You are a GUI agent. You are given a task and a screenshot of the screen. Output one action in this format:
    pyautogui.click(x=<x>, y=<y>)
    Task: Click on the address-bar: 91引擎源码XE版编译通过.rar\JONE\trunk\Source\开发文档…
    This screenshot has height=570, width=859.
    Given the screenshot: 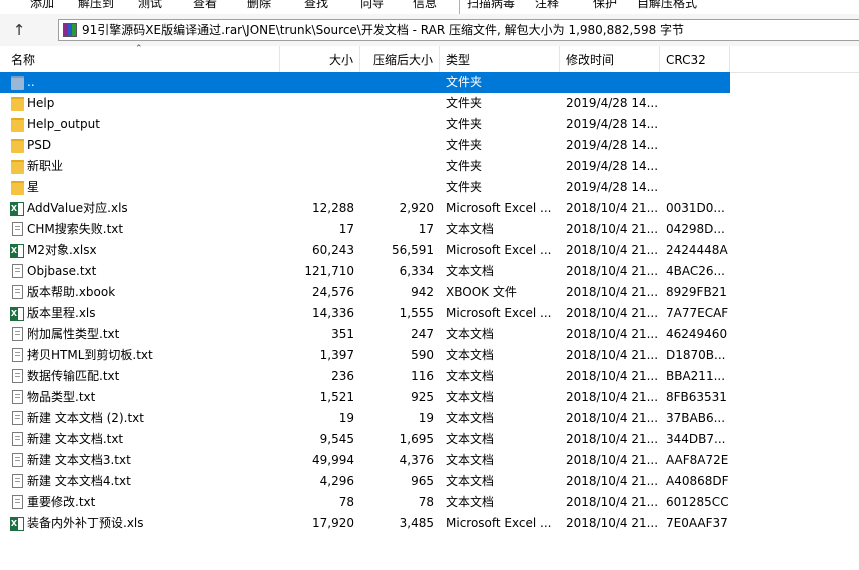 What is the action you would take?
    pyautogui.click(x=458, y=30)
    